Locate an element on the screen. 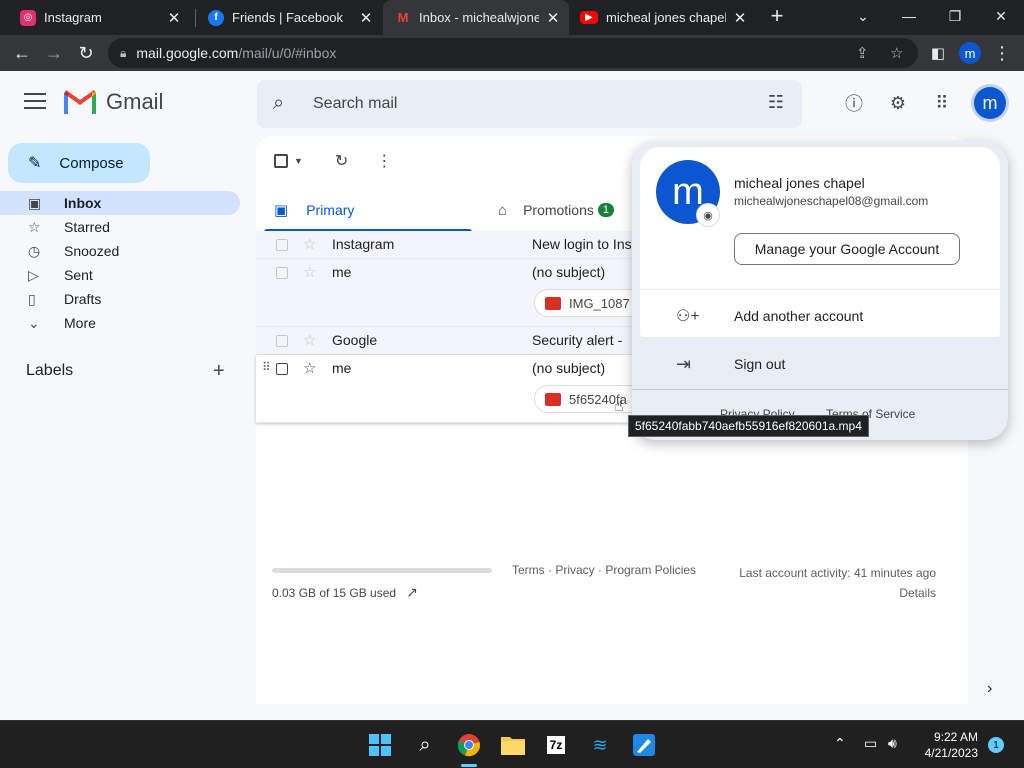 Image resolution: width=1024 pixels, height=768 pixels. row-subject: (no subject) is located at coordinates (569, 368).